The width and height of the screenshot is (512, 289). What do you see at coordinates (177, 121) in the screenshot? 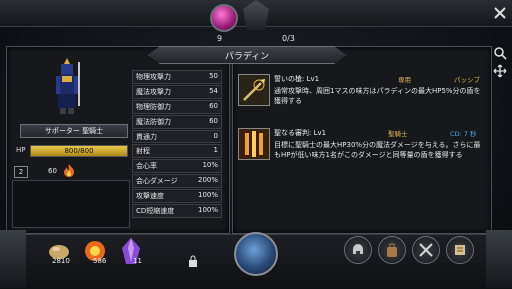
I see `stat-row: 魔法防御力 60` at bounding box center [177, 121].